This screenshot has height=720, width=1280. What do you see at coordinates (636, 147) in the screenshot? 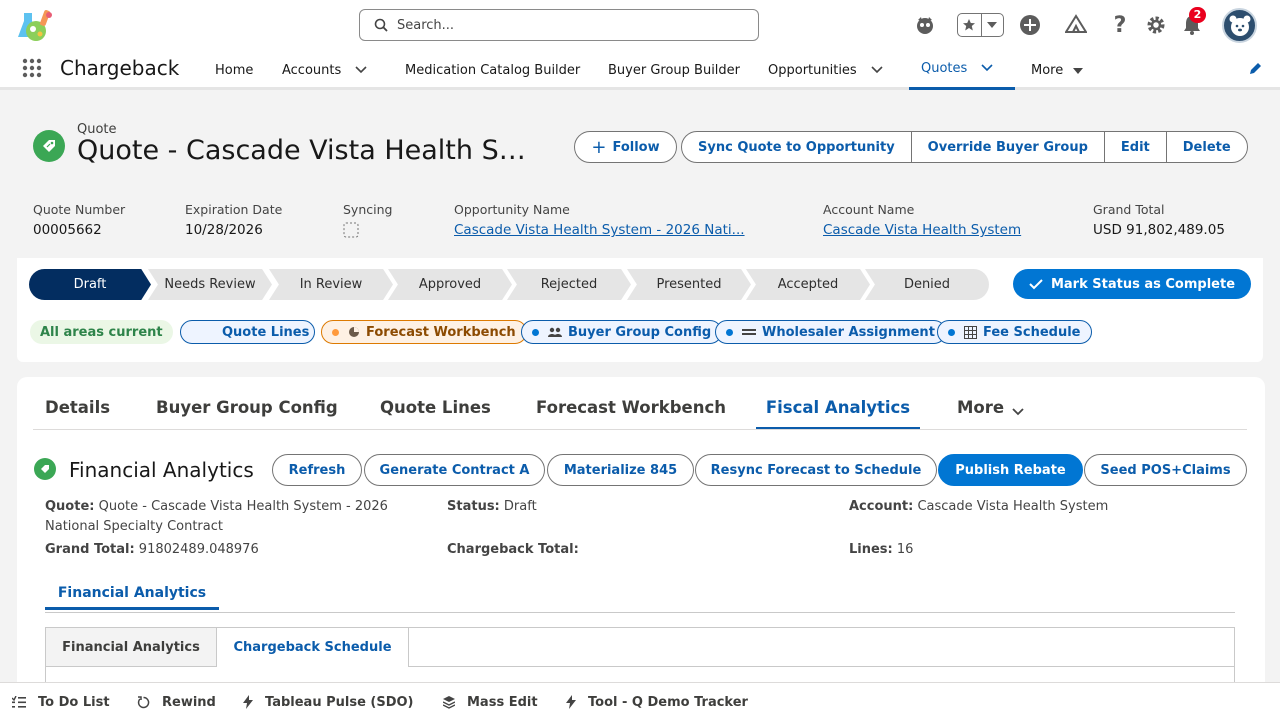
I see `follow-label: Follow` at bounding box center [636, 147].